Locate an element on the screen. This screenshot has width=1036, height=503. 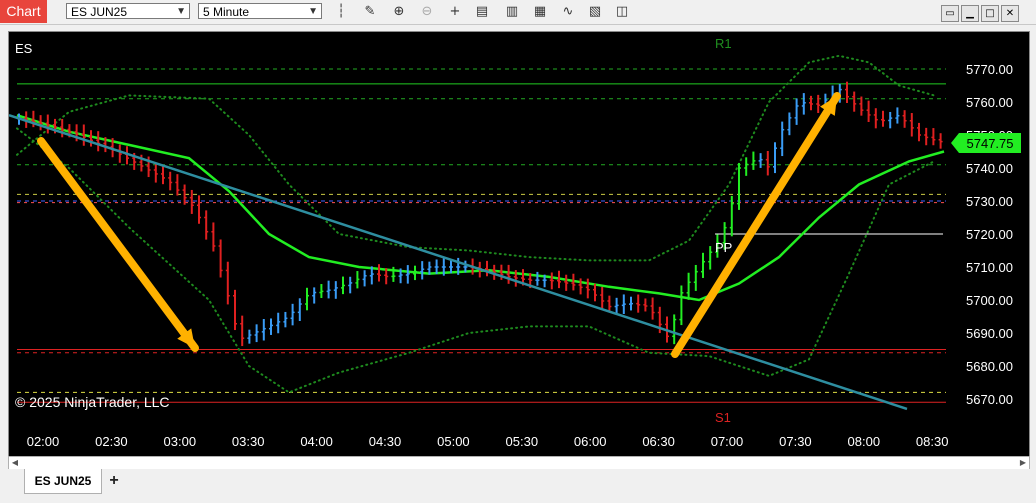
s1-label: S1 is located at coordinates (723, 417).